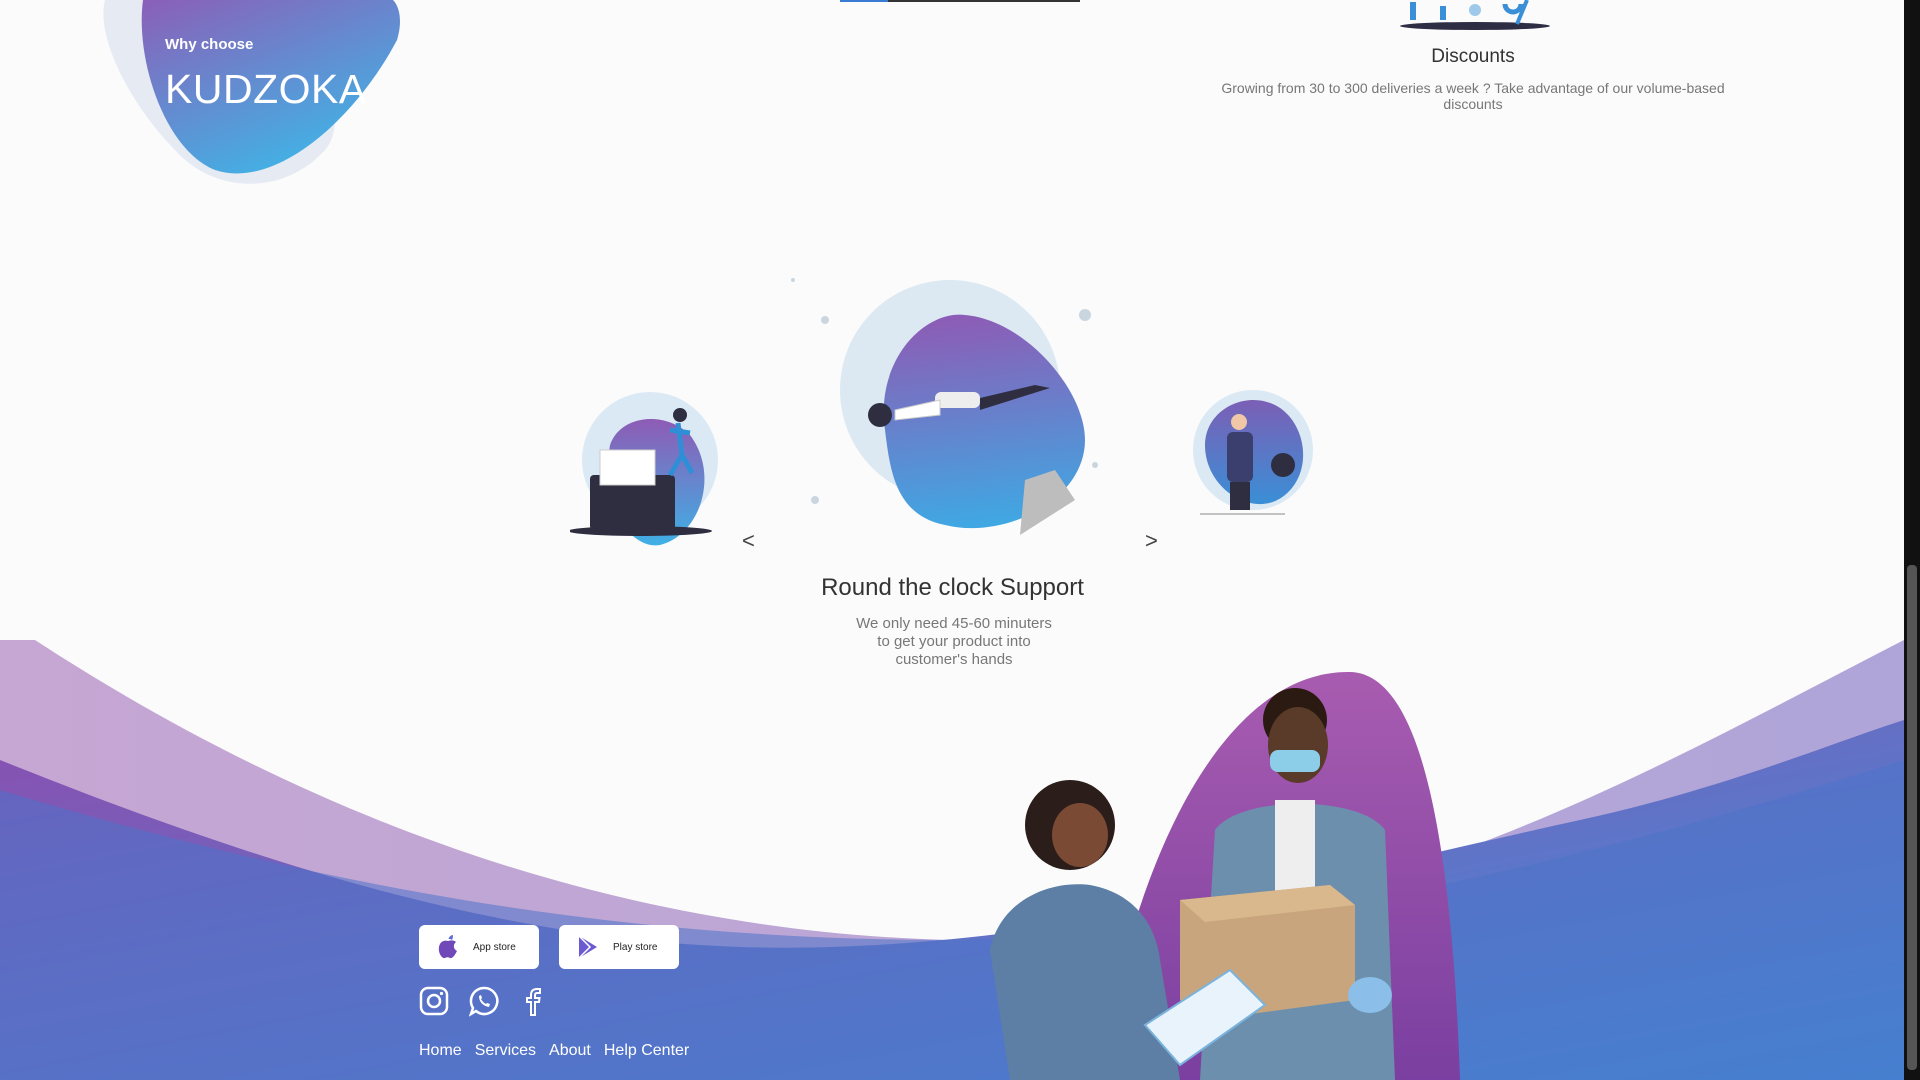 The width and height of the screenshot is (1920, 1080). What do you see at coordinates (944, 406) in the screenshot?
I see `carousel-illustration-center` at bounding box center [944, 406].